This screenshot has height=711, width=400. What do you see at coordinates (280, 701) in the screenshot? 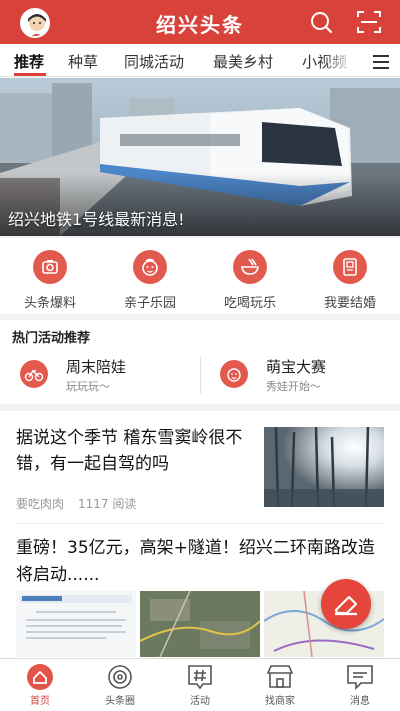
I see `nav-label: 找商家` at bounding box center [280, 701].